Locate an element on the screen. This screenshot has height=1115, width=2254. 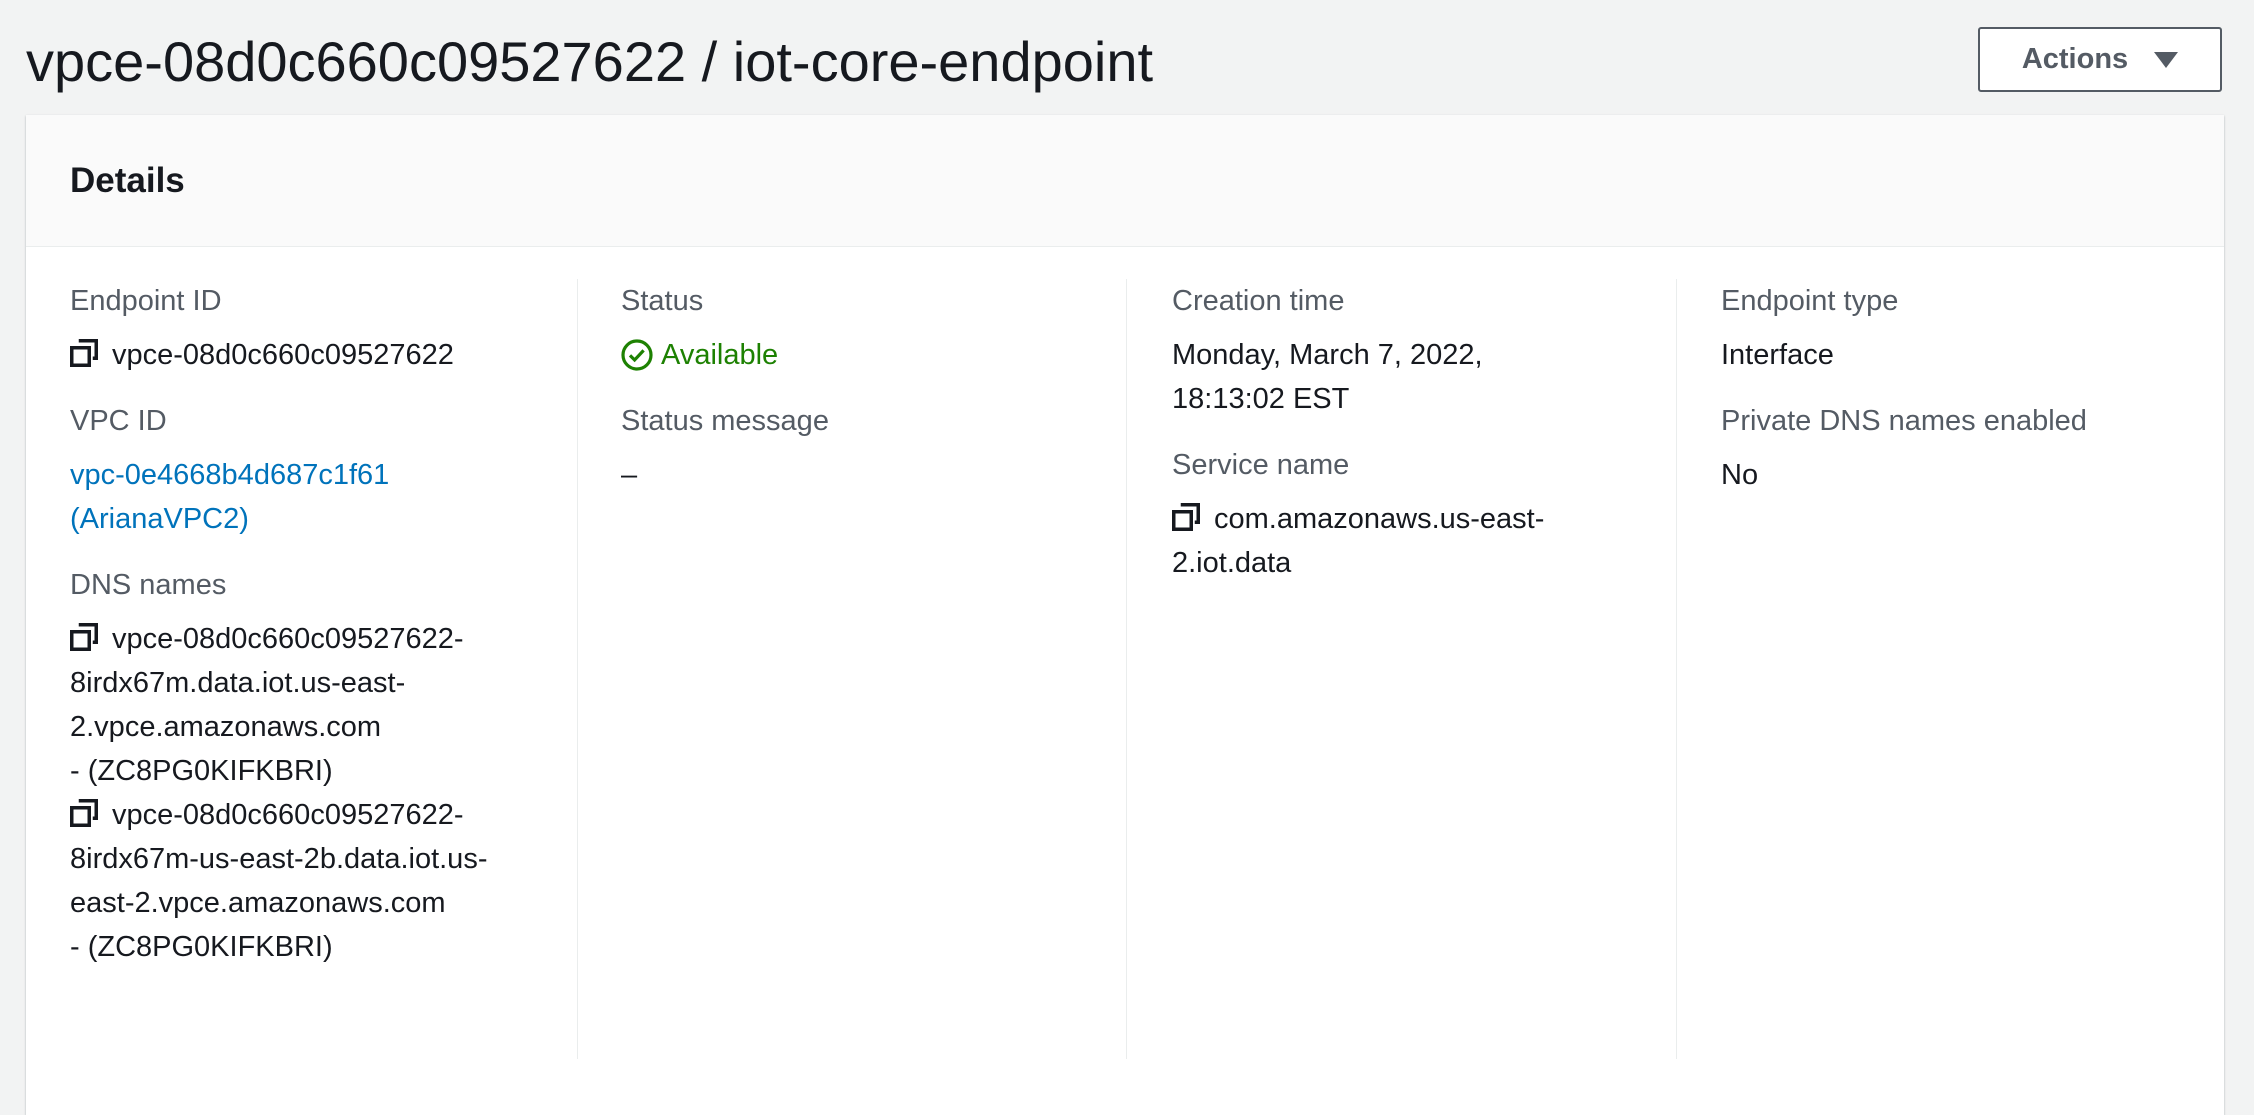
endpoint-id-field: Endpoint ID vpce-08d0c660c09527622 is located at coordinates (320, 328).